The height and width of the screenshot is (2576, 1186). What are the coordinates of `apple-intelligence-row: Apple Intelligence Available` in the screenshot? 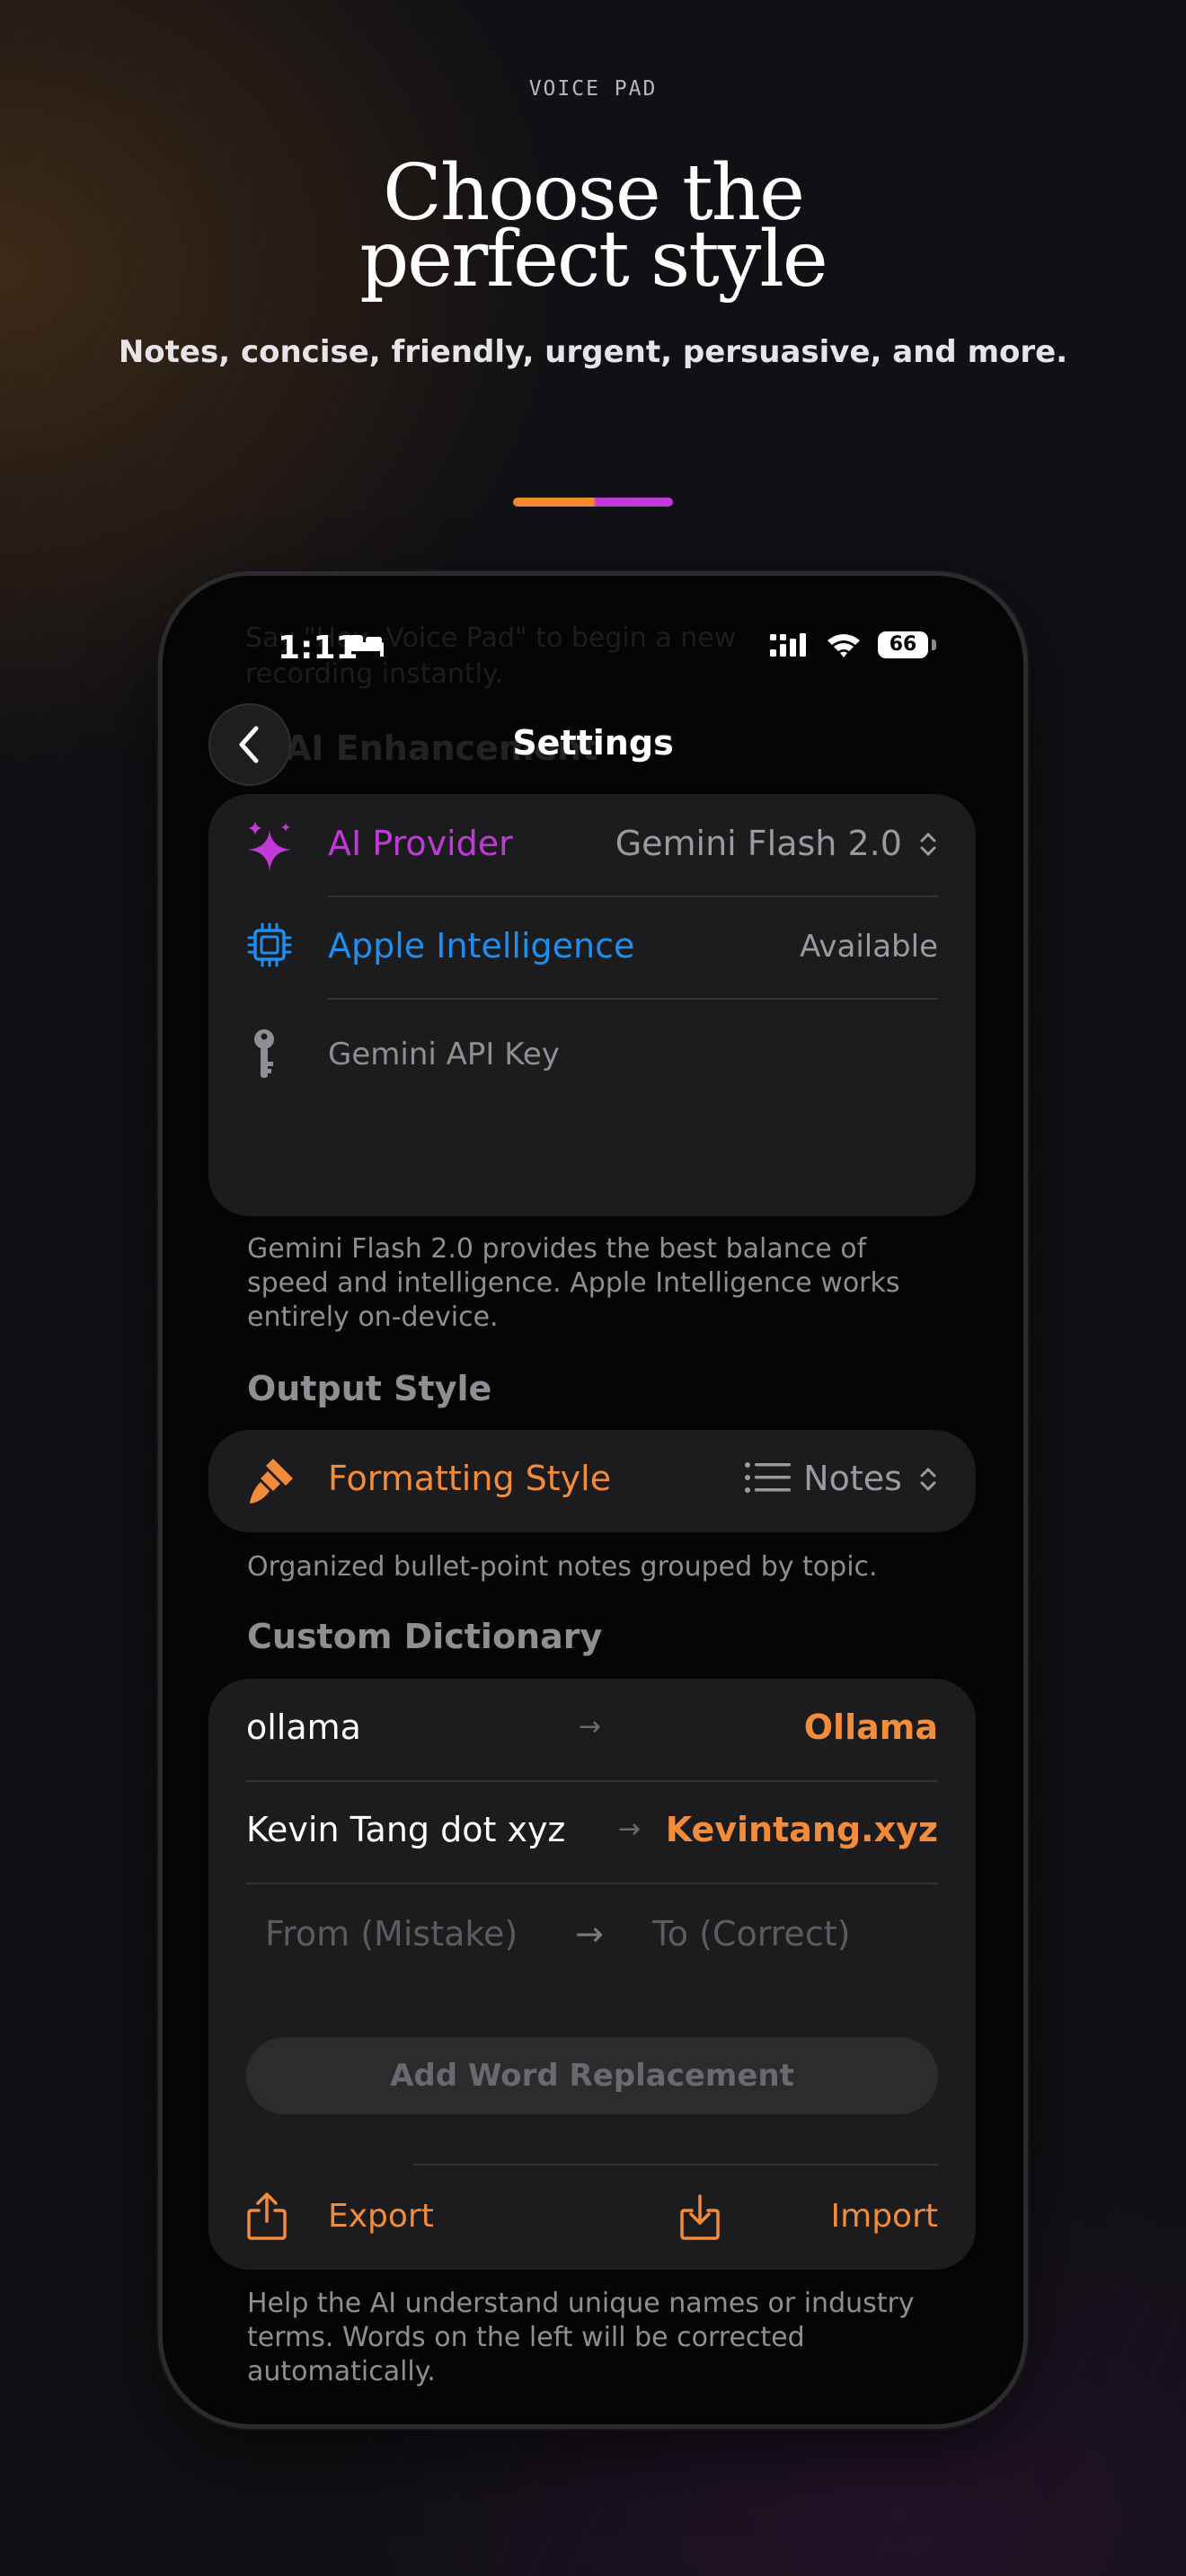 It's located at (592, 947).